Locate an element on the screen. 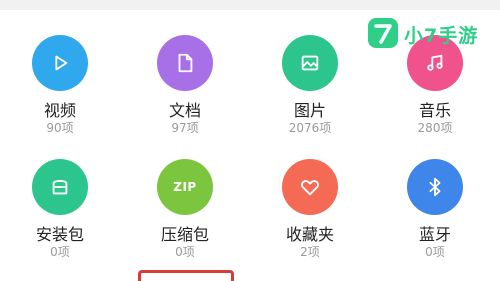 This screenshot has width=500, height=281. category-count: 97项 is located at coordinates (185, 128).